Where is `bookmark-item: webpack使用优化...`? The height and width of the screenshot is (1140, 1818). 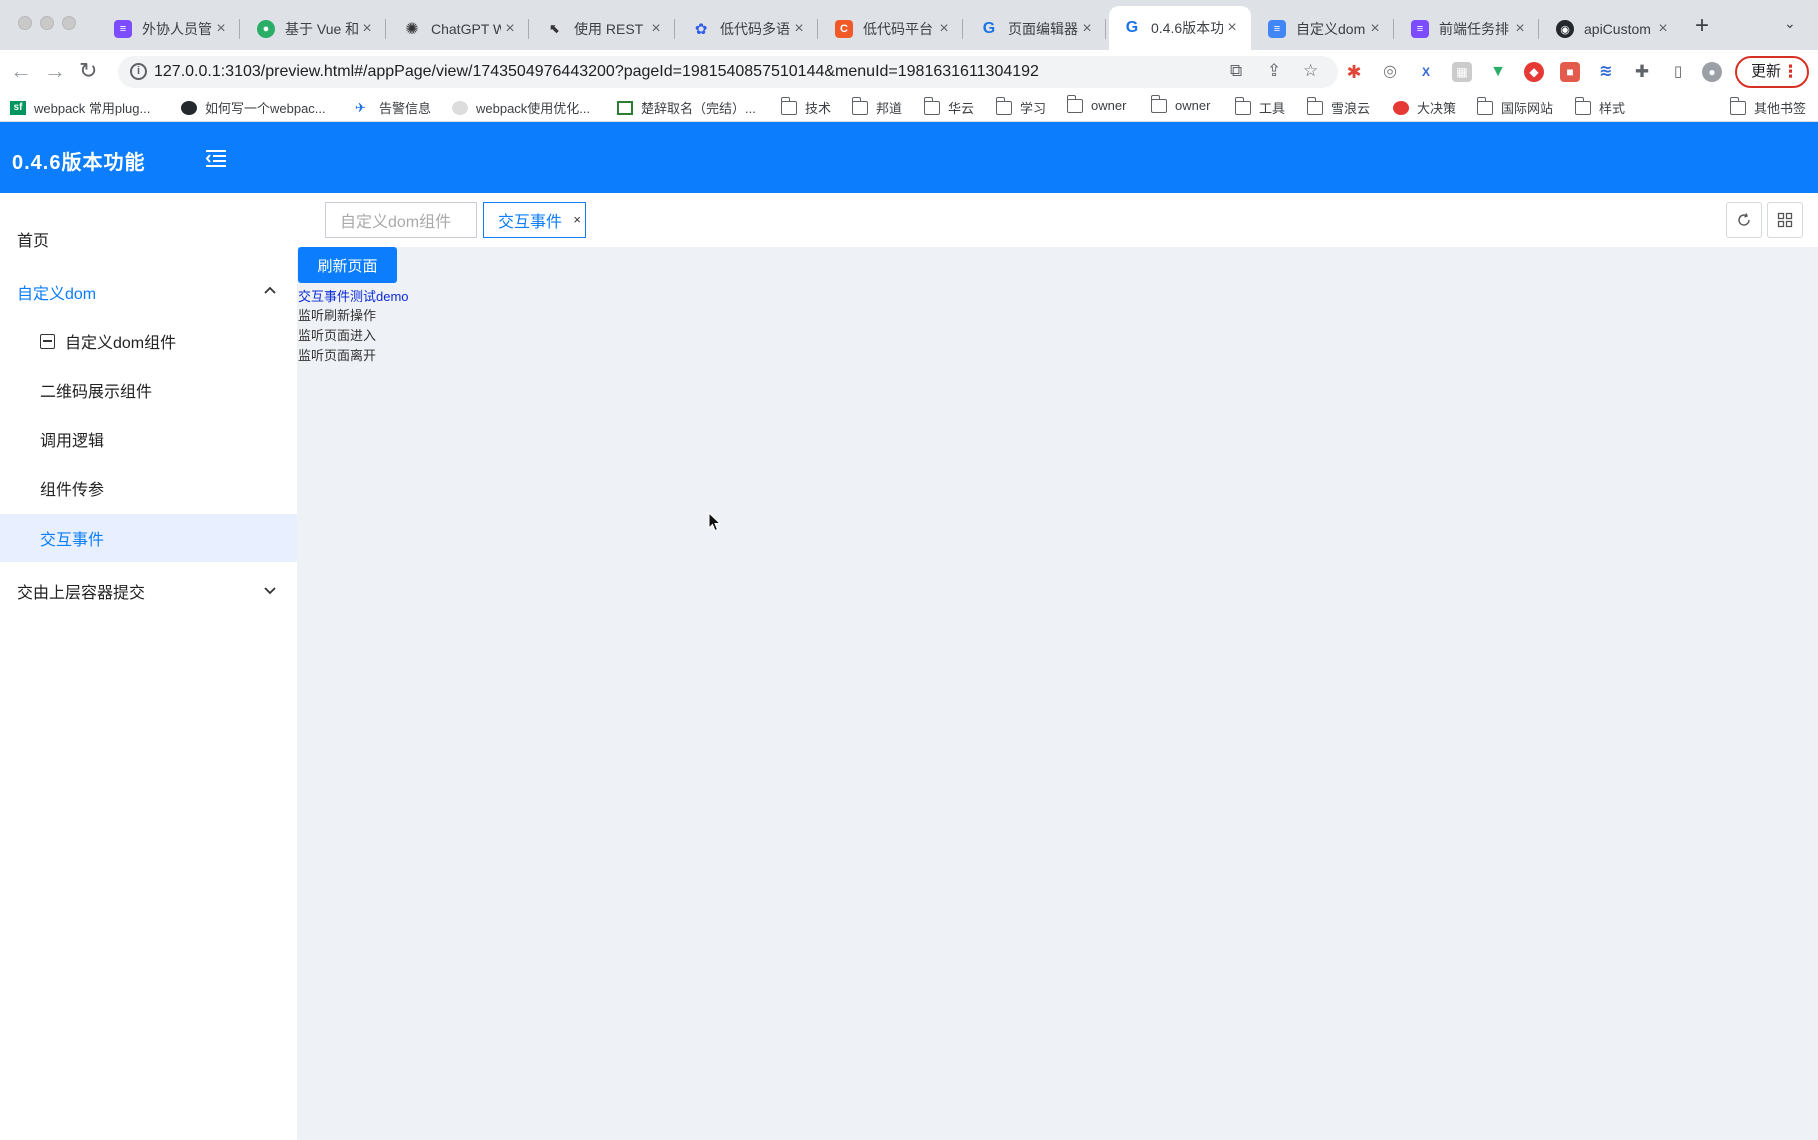
bookmark-item: webpack使用优化... is located at coordinates (521, 107).